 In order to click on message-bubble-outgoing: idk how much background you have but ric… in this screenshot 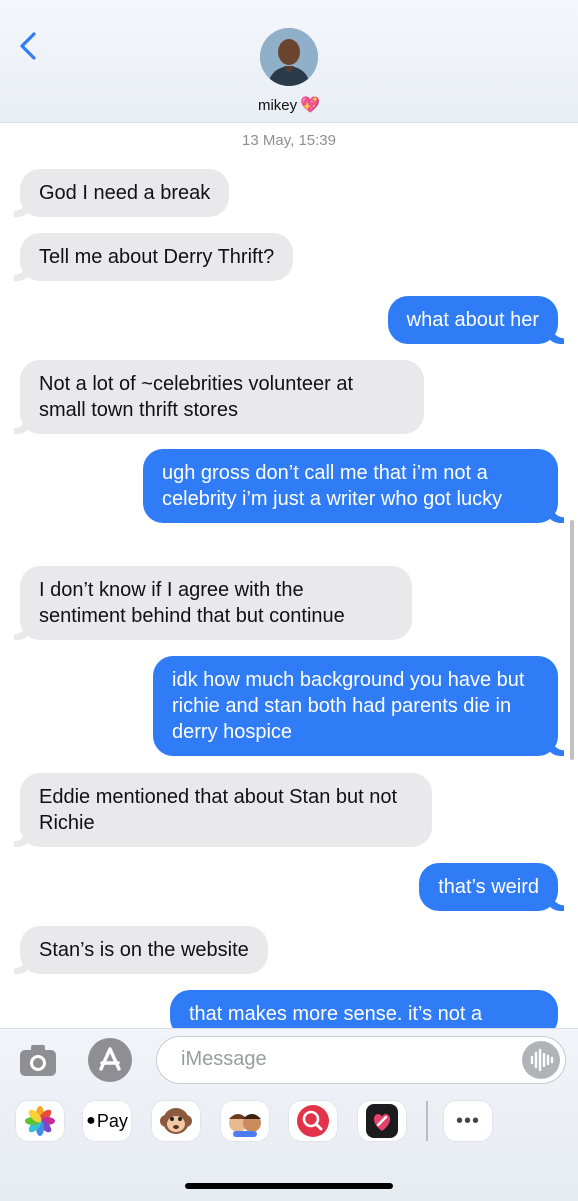, I will do `click(358, 706)`.